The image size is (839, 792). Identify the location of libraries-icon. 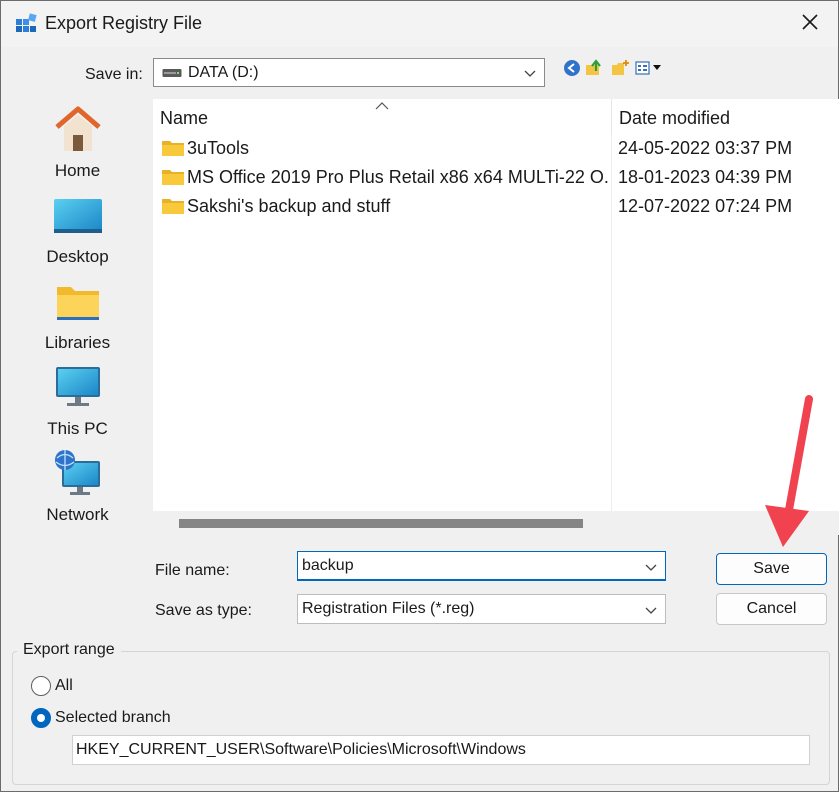
(78, 303).